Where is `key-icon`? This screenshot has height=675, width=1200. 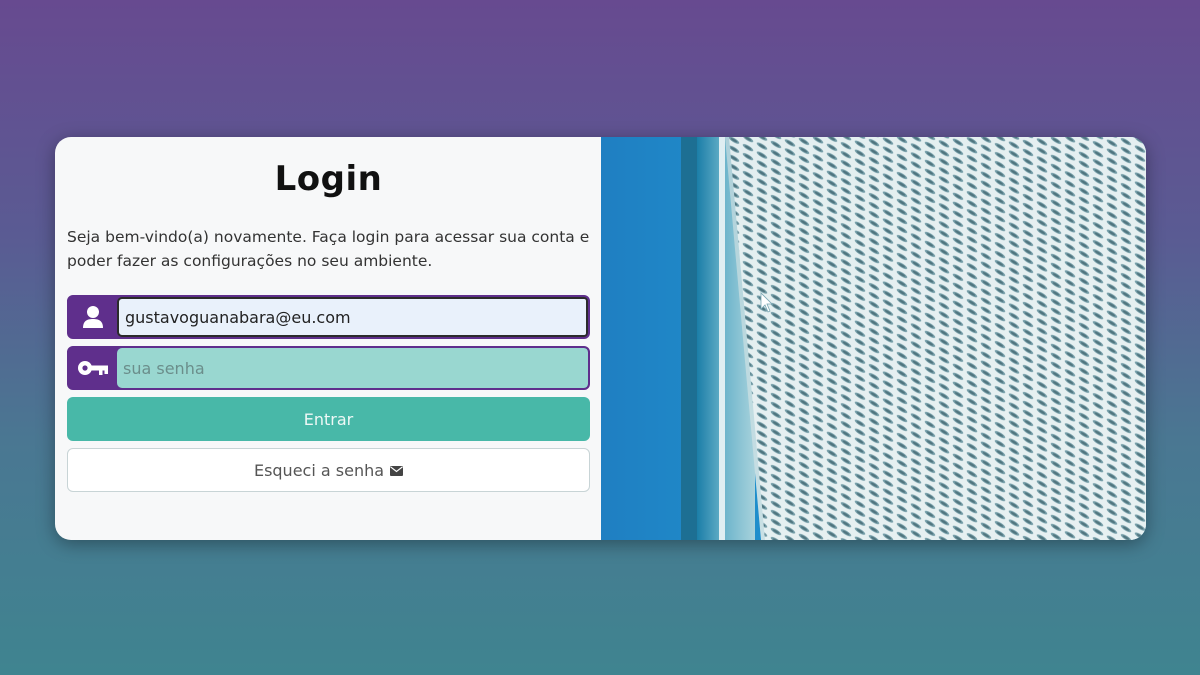 key-icon is located at coordinates (93, 368).